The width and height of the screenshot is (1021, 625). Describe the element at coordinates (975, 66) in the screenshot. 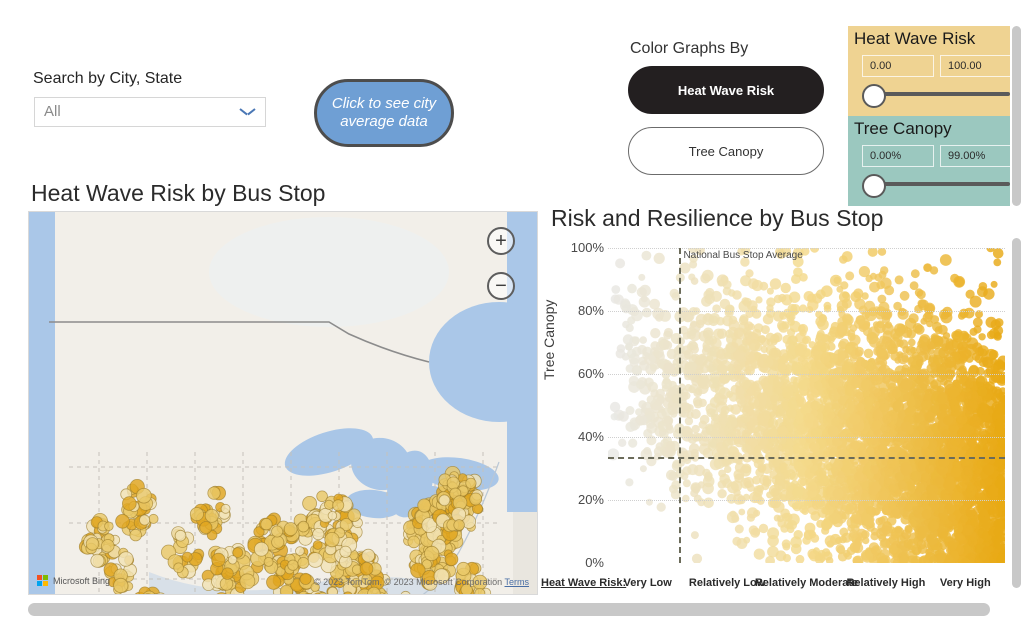

I see `filter-heat-wave-risk-max: 100.00` at that location.